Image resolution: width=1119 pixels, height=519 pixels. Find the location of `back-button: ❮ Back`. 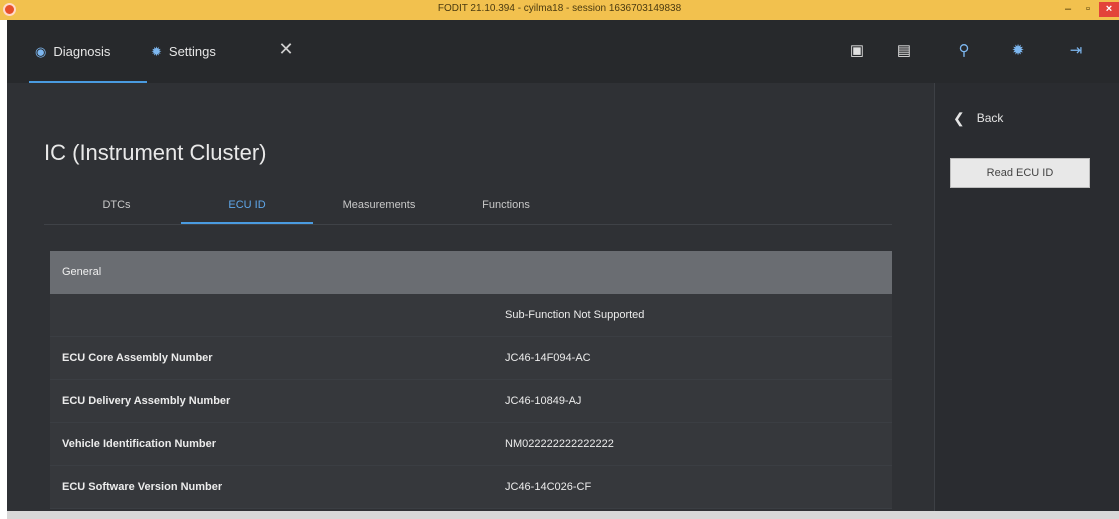

back-button: ❮ Back is located at coordinates (978, 118).